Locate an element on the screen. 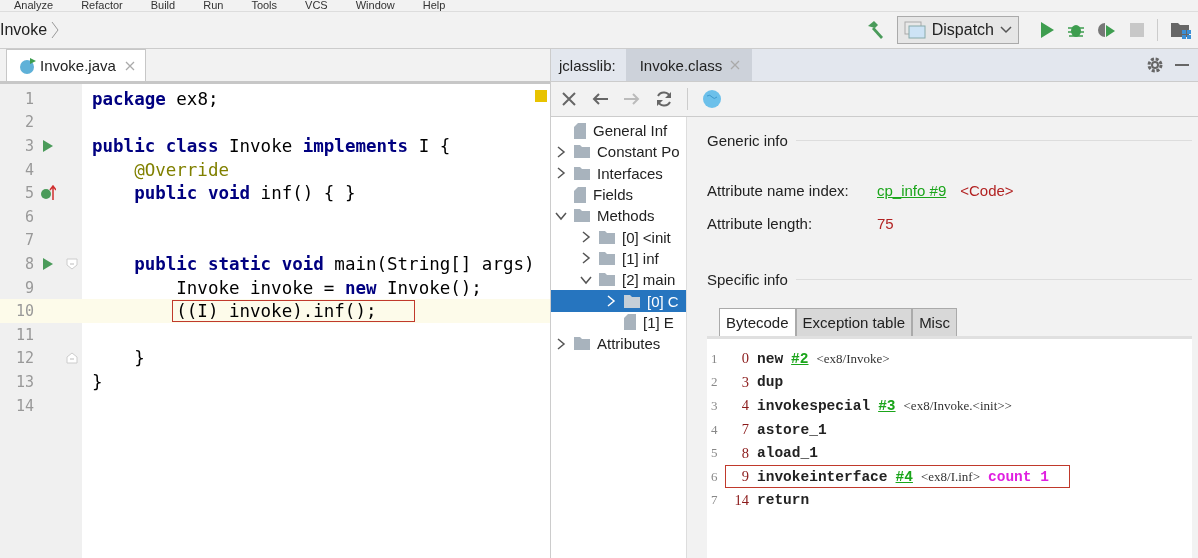  close-icon is located at coordinates (569, 99).